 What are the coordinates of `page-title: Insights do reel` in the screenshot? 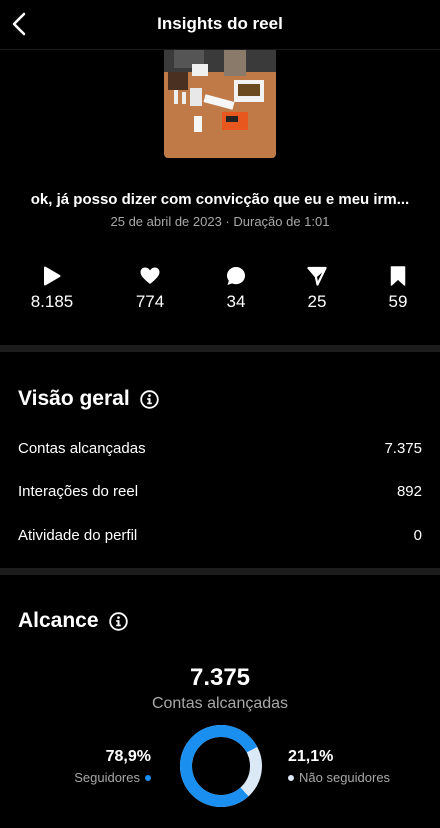 It's located at (220, 23).